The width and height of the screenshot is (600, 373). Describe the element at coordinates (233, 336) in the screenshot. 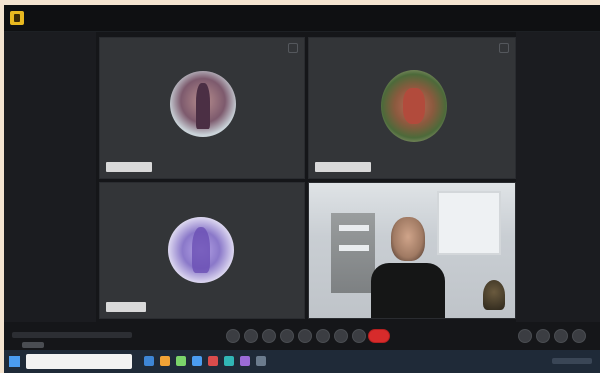

I see `mic-button` at that location.